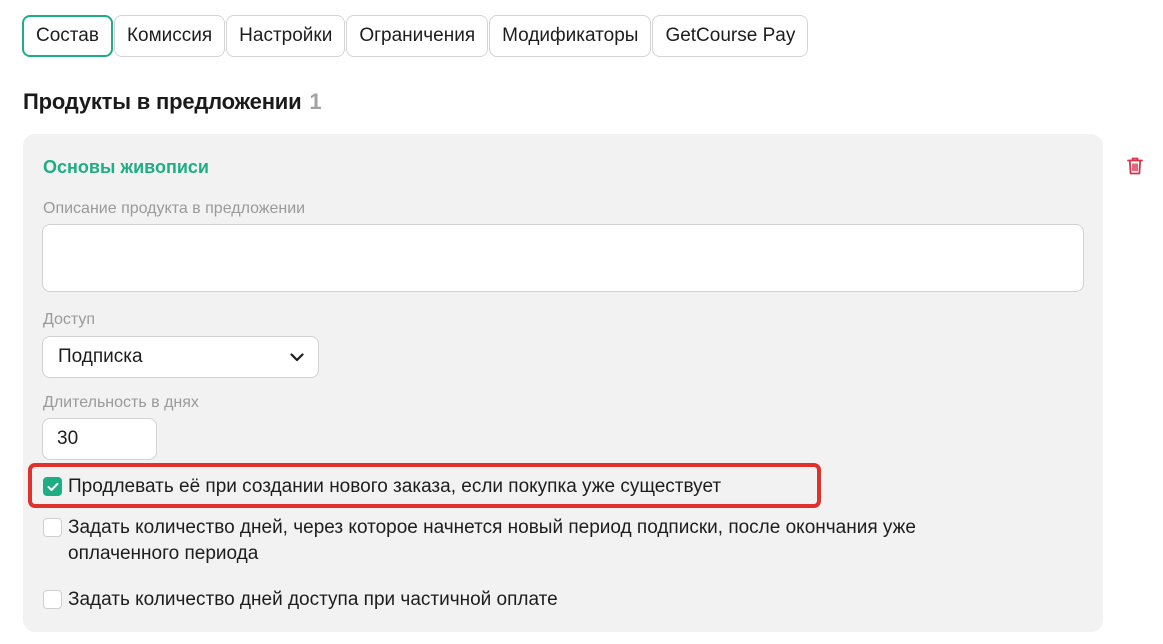 This screenshot has width=1163, height=644. What do you see at coordinates (180, 357) in the screenshot?
I see `access-select: Подписка` at bounding box center [180, 357].